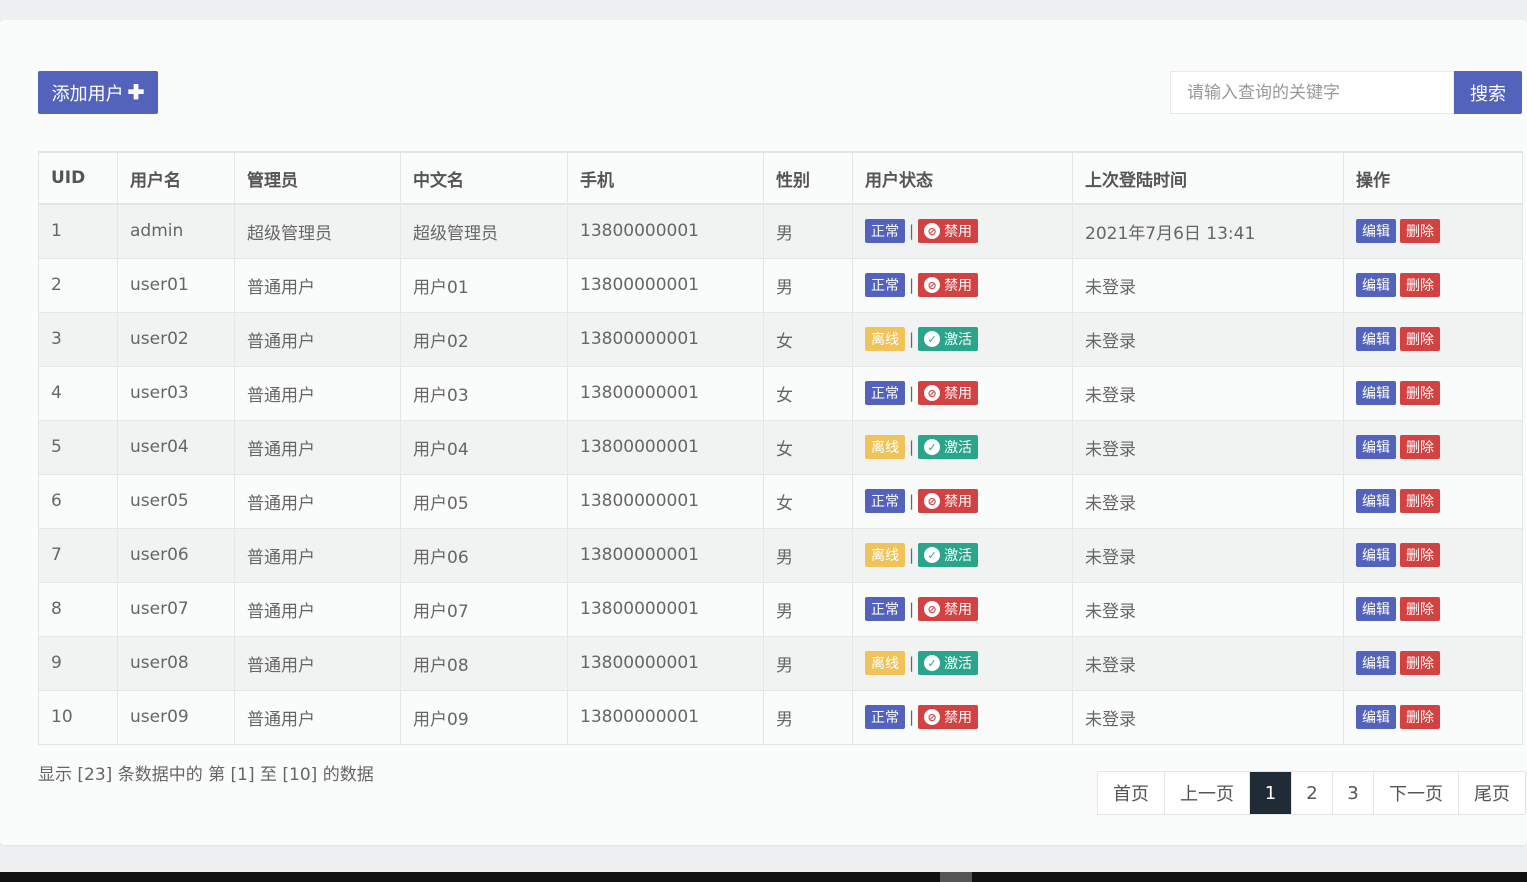 The height and width of the screenshot is (882, 1527). I want to click on cell-username: user05, so click(176, 501).